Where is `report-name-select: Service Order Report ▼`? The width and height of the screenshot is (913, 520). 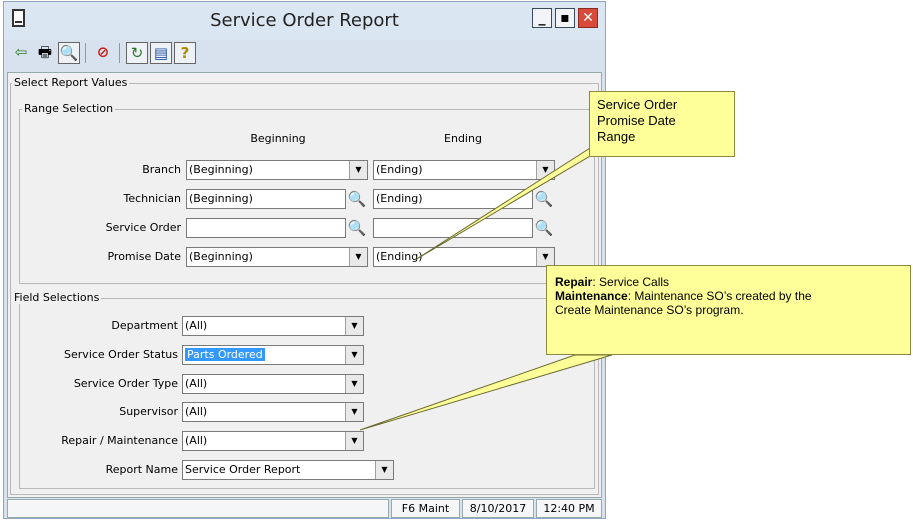 report-name-select: Service Order Report ▼ is located at coordinates (288, 470).